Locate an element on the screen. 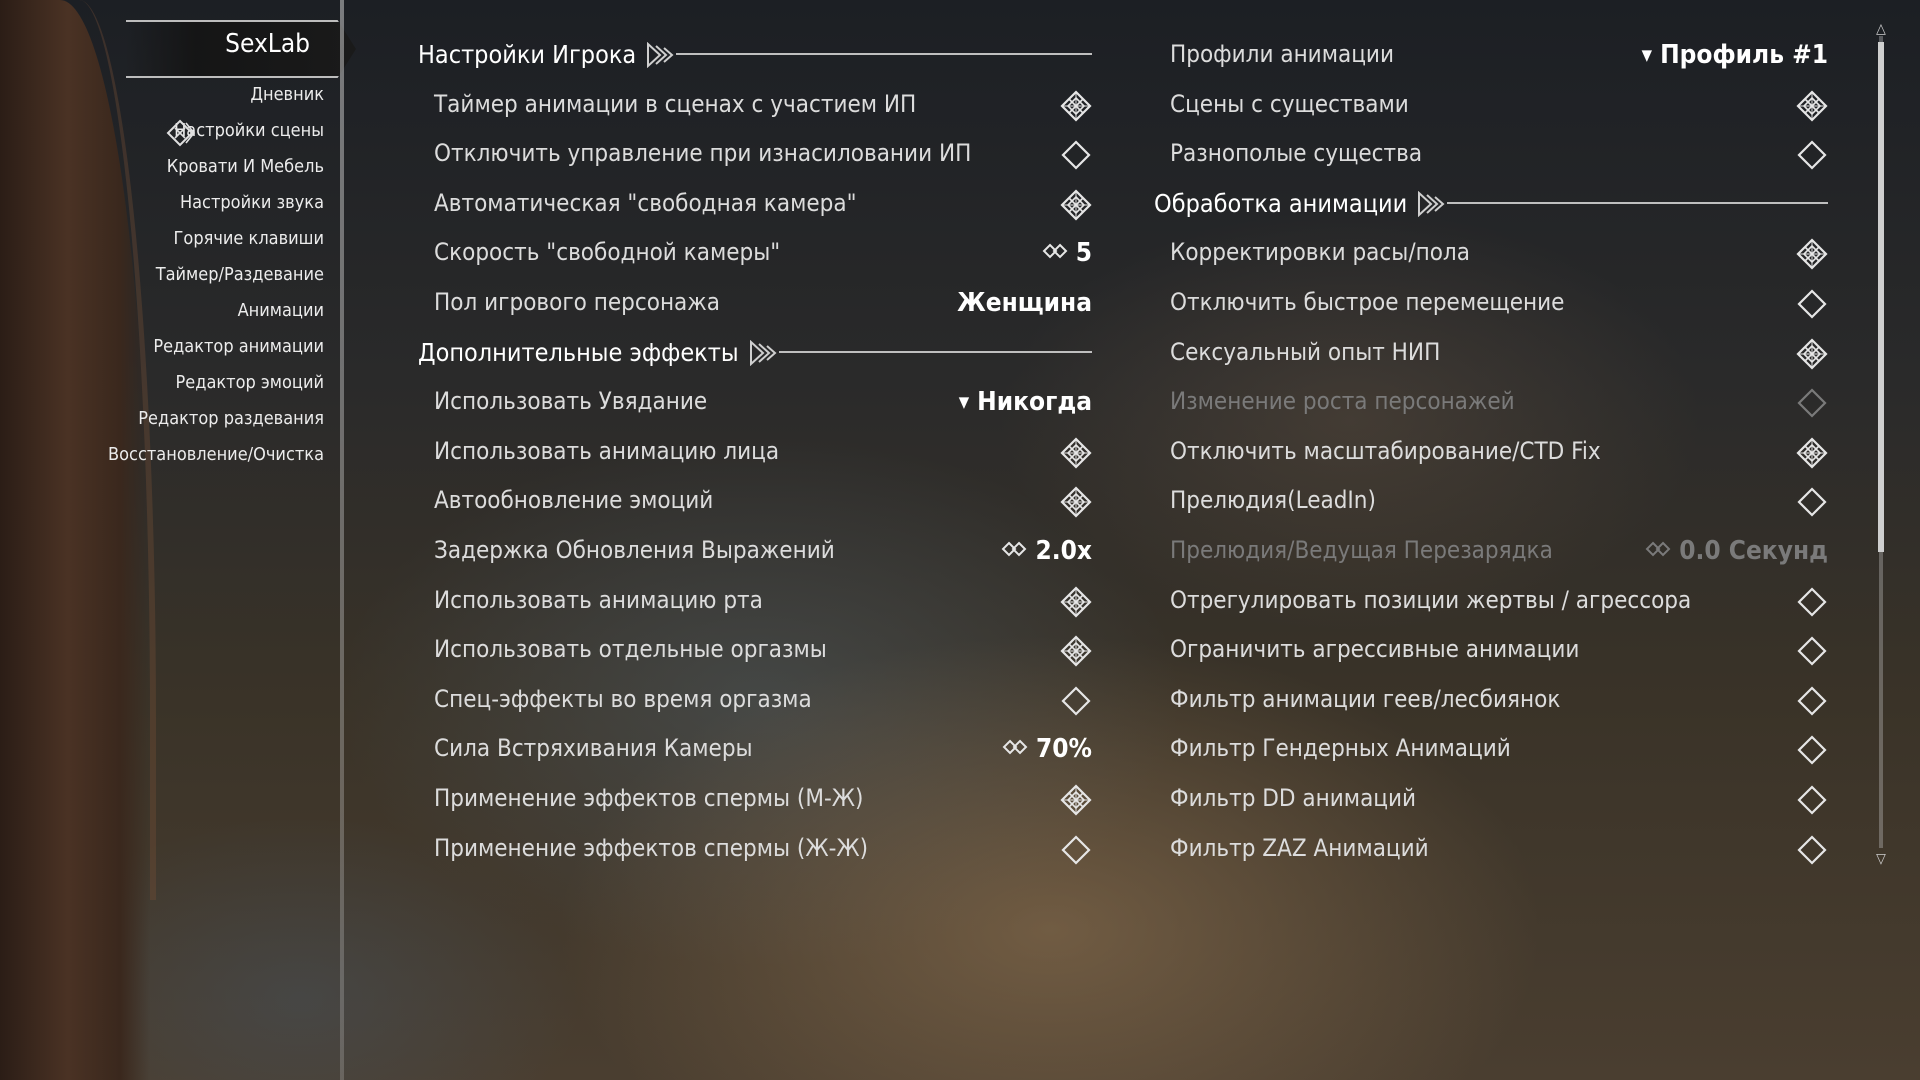 This screenshot has width=1920, height=1080. sidebar-item: Настройки звука is located at coordinates (216, 209).